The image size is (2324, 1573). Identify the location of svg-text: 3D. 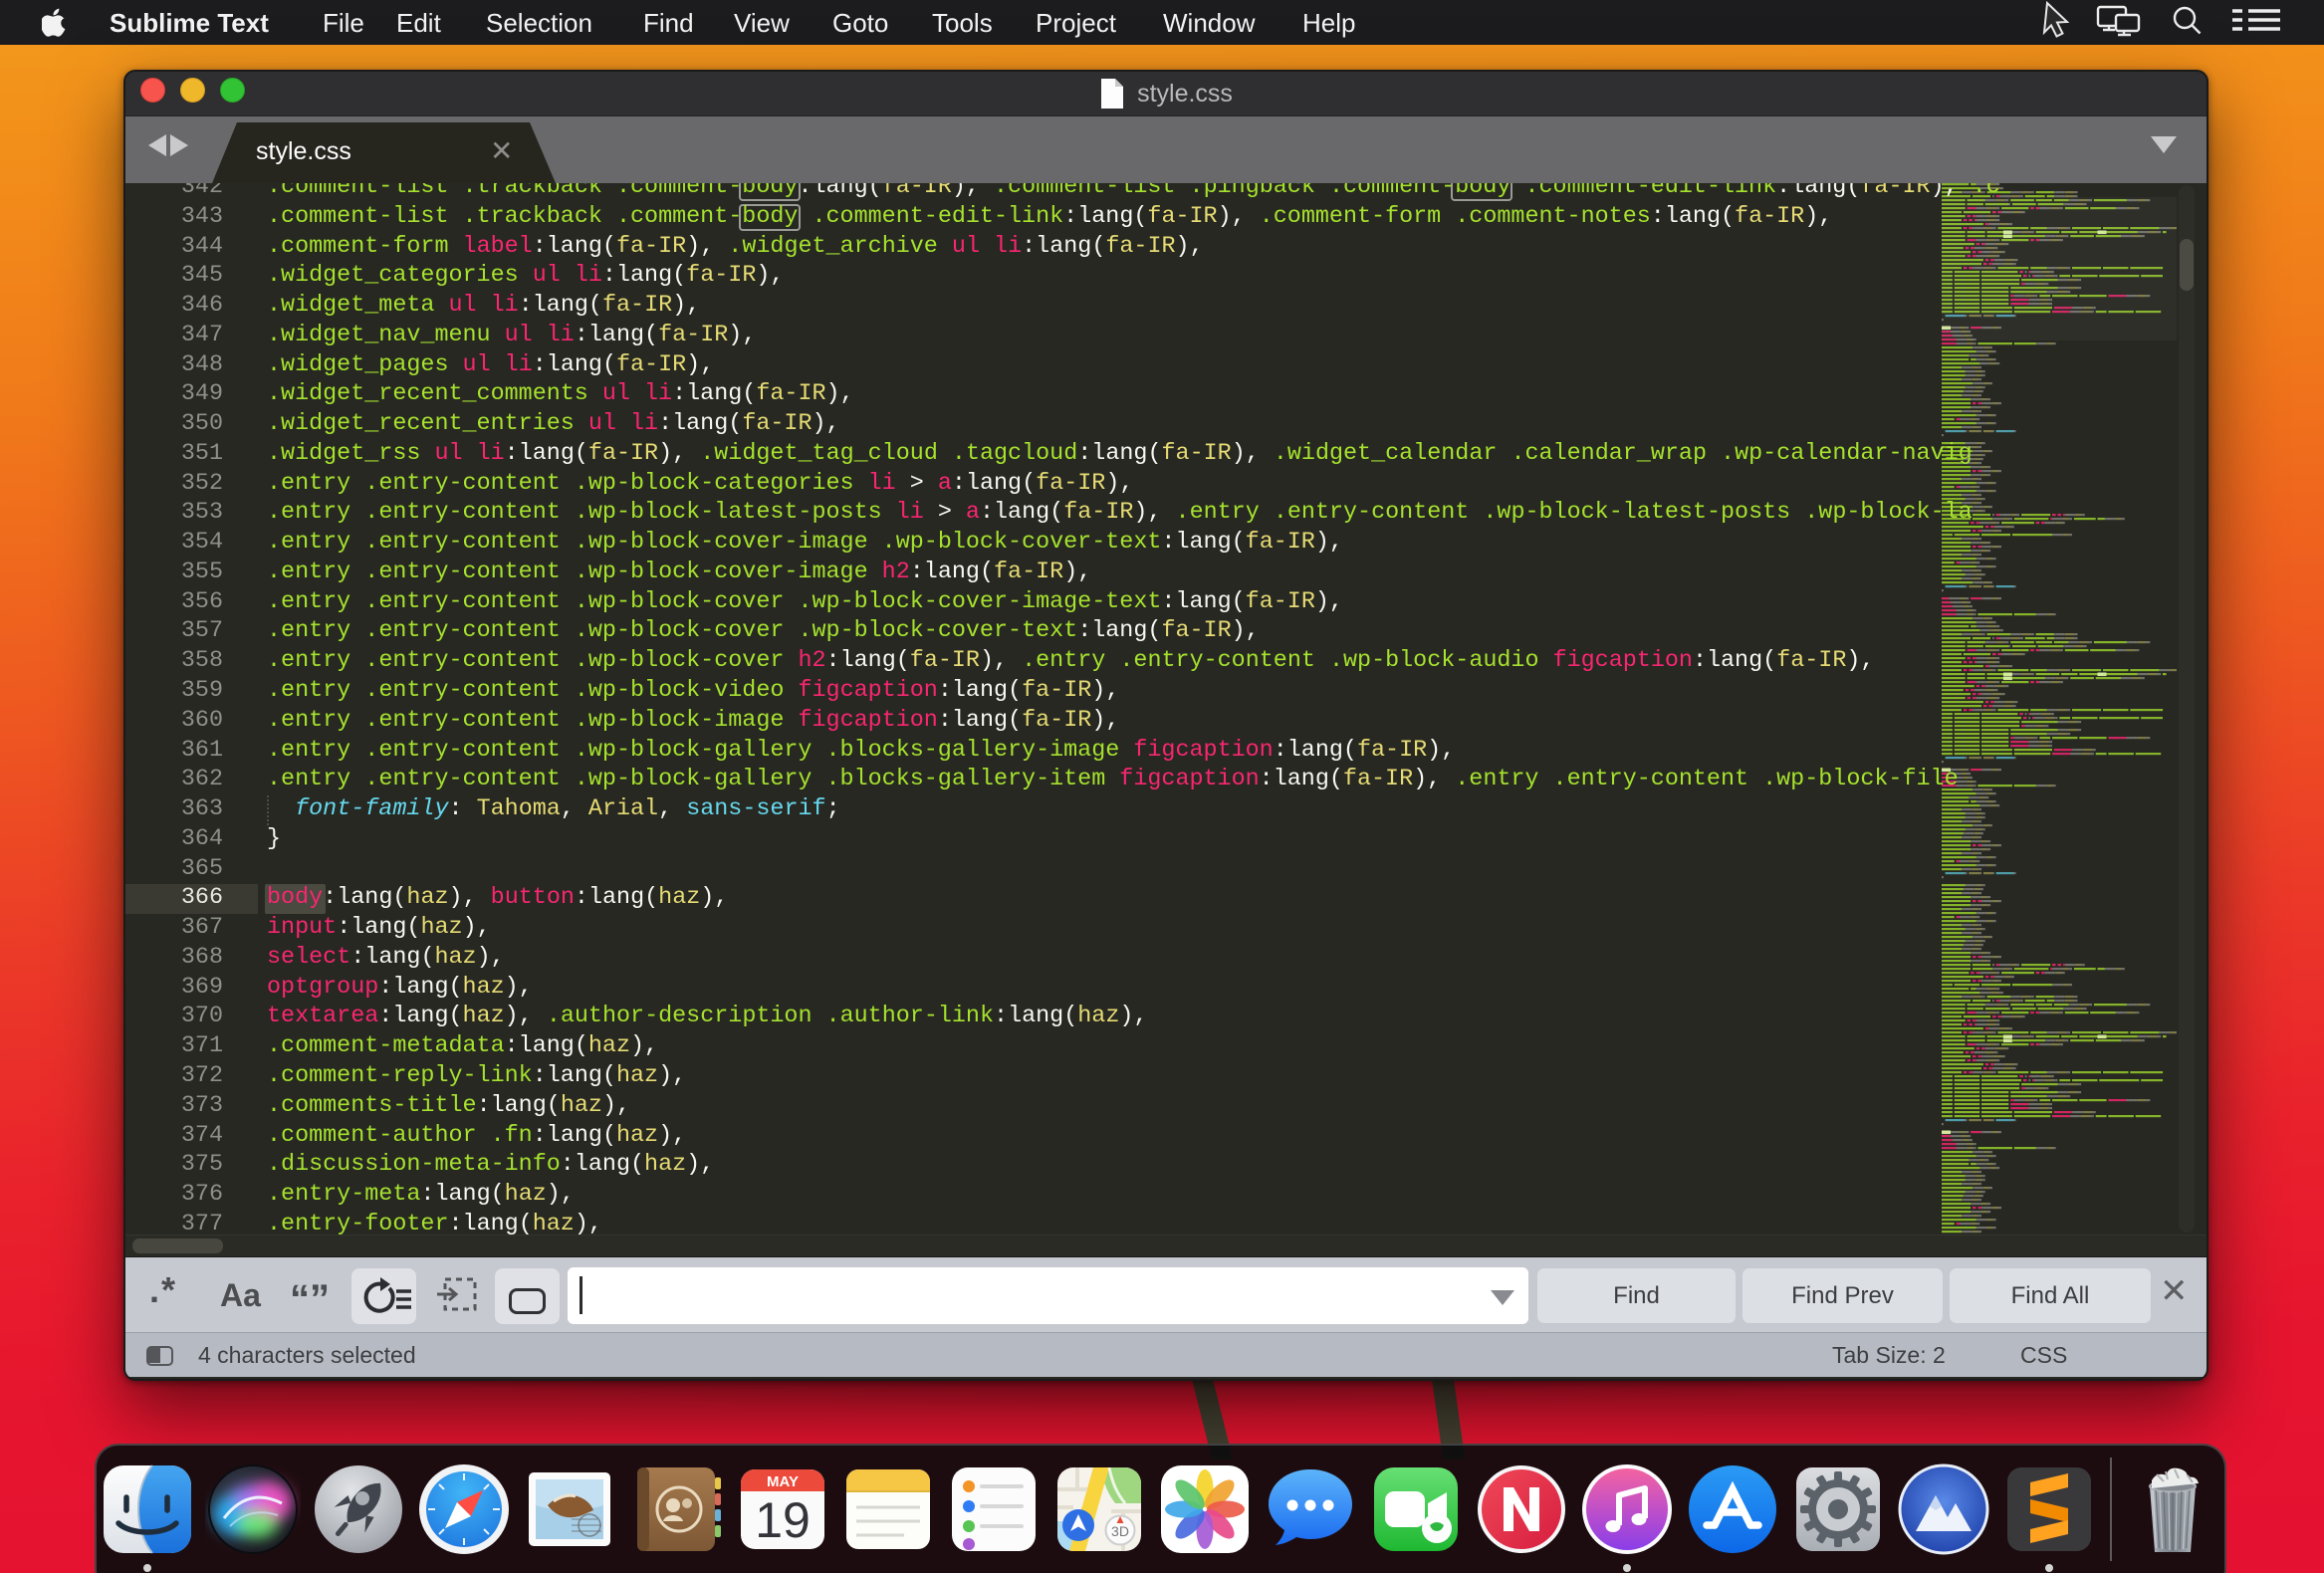
(1120, 1531).